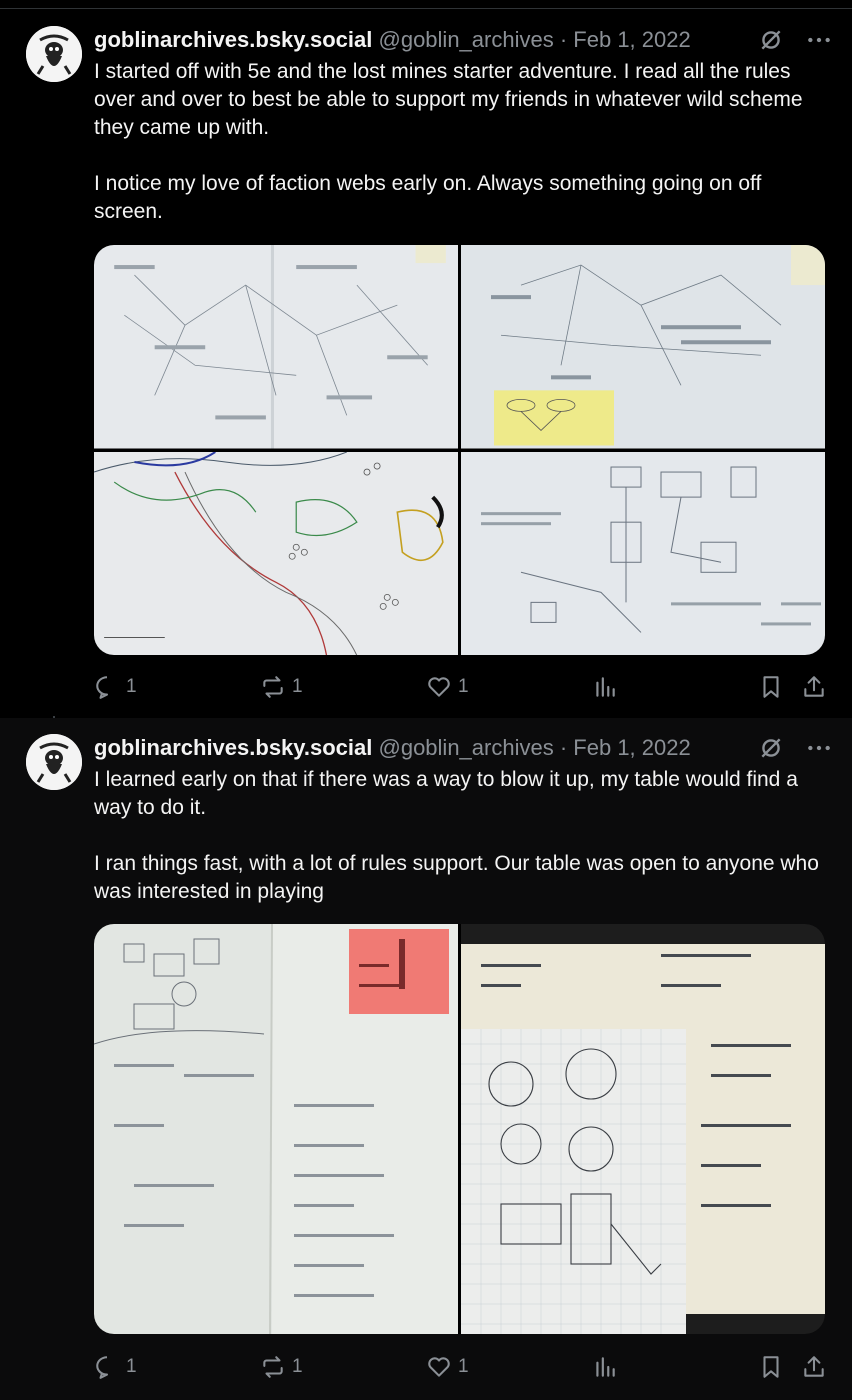 The width and height of the screenshot is (852, 1400). Describe the element at coordinates (643, 1129) in the screenshot. I see `photo-notebook-grid-map` at that location.